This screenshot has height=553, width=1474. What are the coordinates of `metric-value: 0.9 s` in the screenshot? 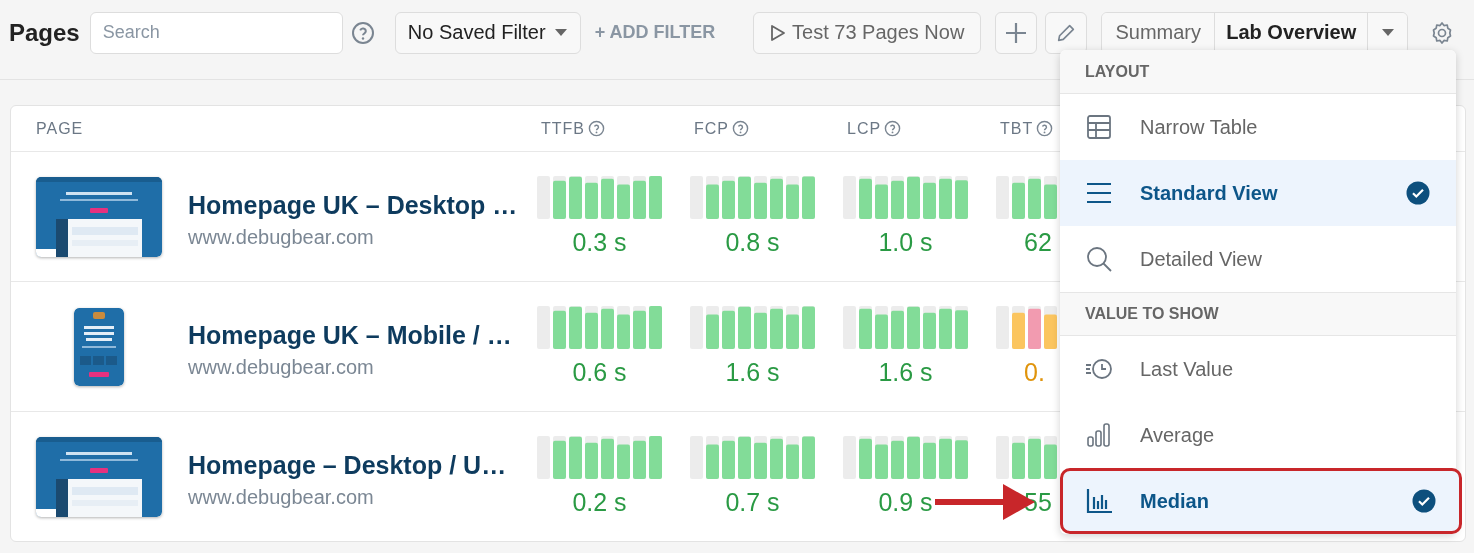 It's located at (905, 502).